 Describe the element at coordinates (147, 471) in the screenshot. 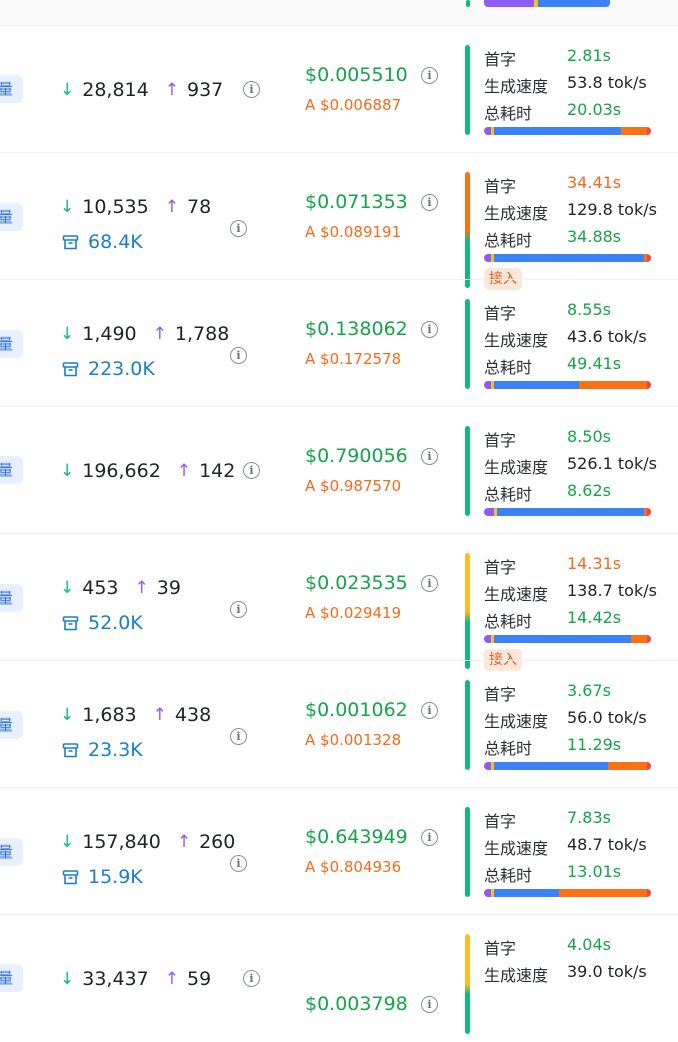

I see `token-counts: ↓ 196,662 ↑ 142` at that location.